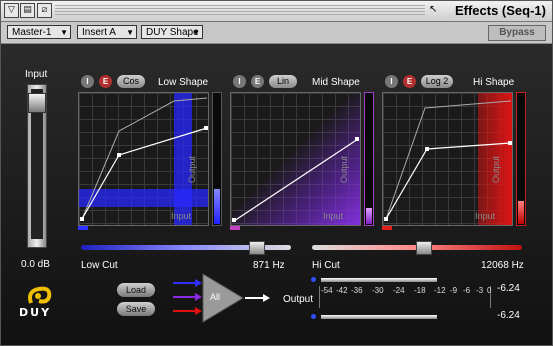 The width and height of the screenshot is (553, 346). What do you see at coordinates (480, 290) in the screenshot?
I see `scale-tick-label: -3` at bounding box center [480, 290].